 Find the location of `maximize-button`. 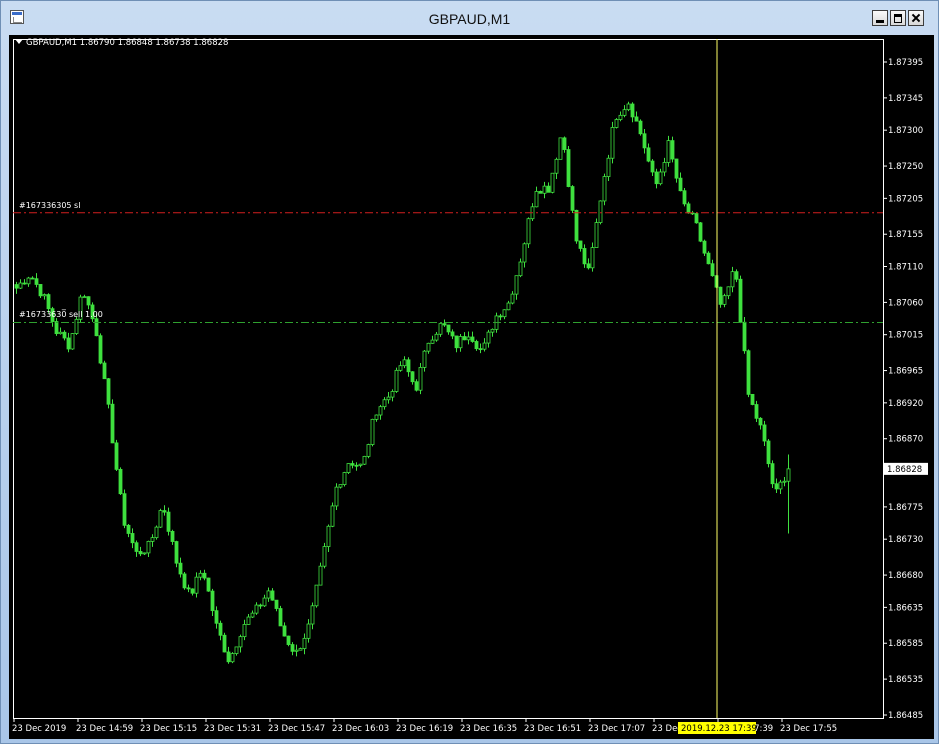

maximize-button is located at coordinates (898, 18).